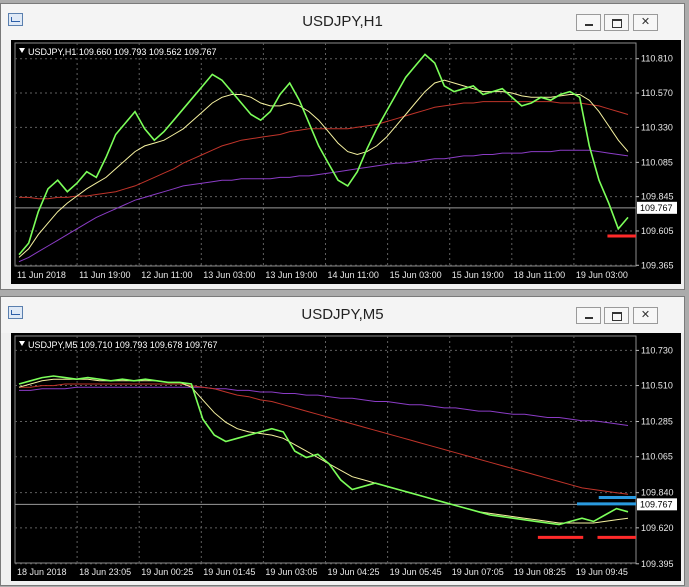  What do you see at coordinates (229, 572) in the screenshot?
I see `x-tick-label: 19 Jun 01:45` at bounding box center [229, 572].